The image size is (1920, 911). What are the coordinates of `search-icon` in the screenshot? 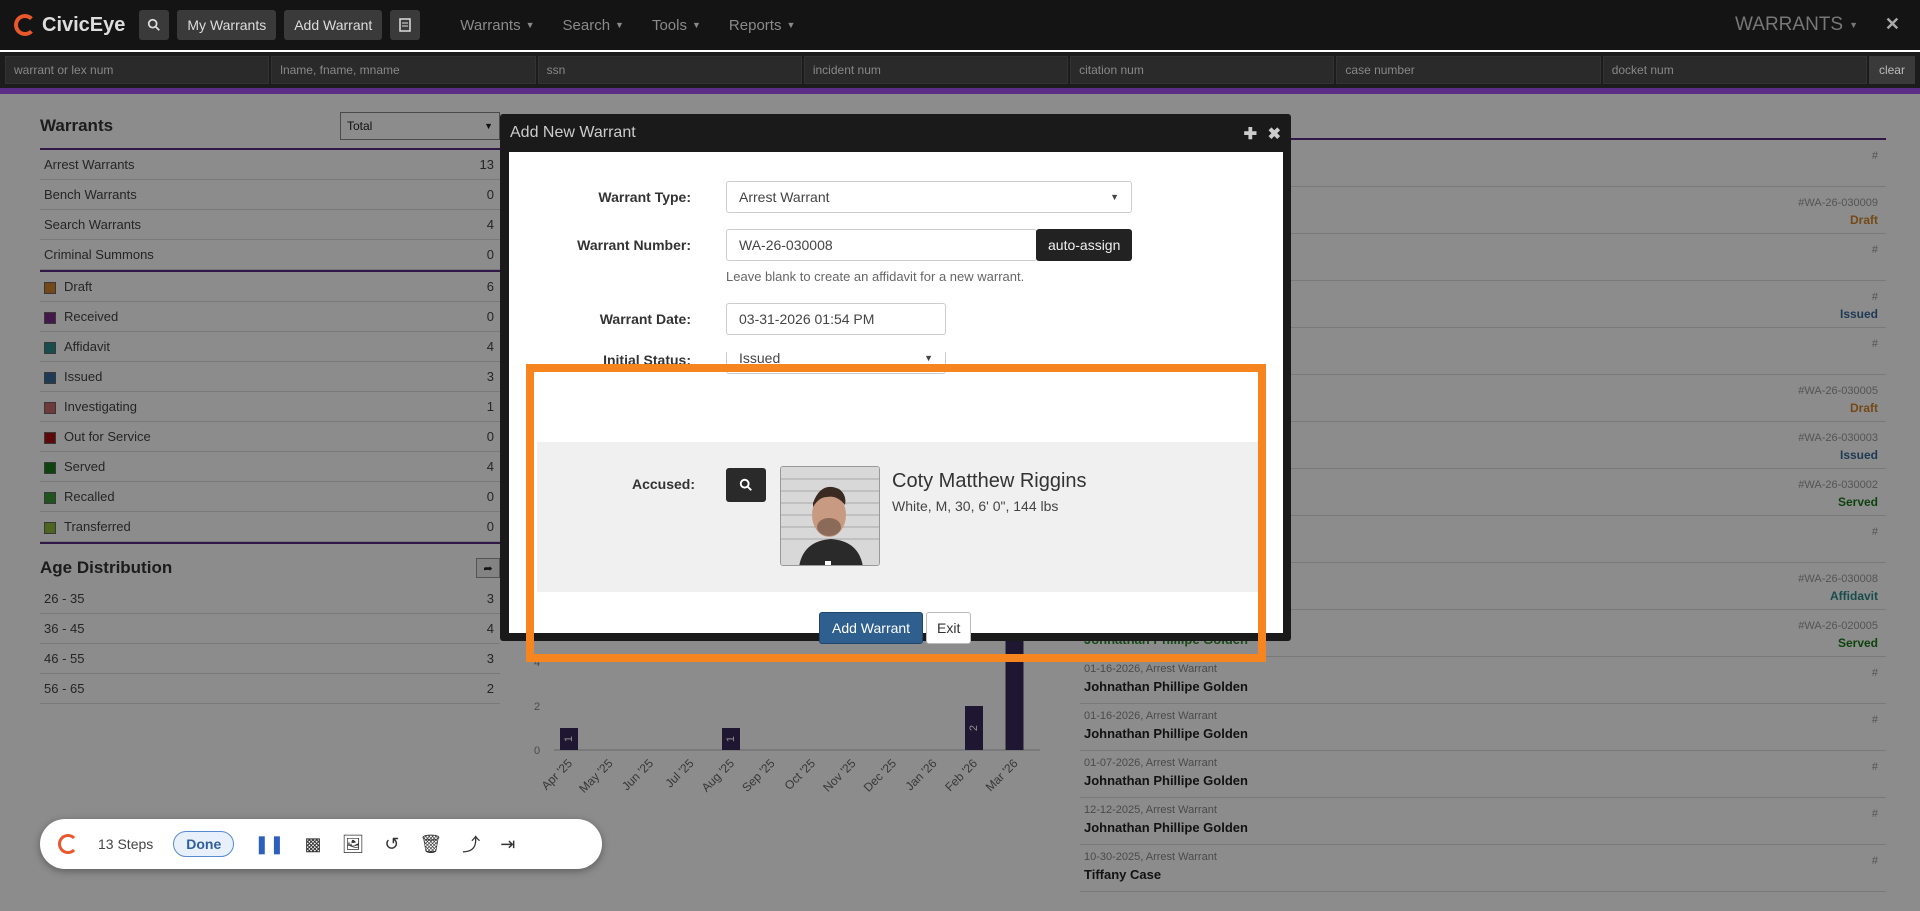 It's located at (154, 24).